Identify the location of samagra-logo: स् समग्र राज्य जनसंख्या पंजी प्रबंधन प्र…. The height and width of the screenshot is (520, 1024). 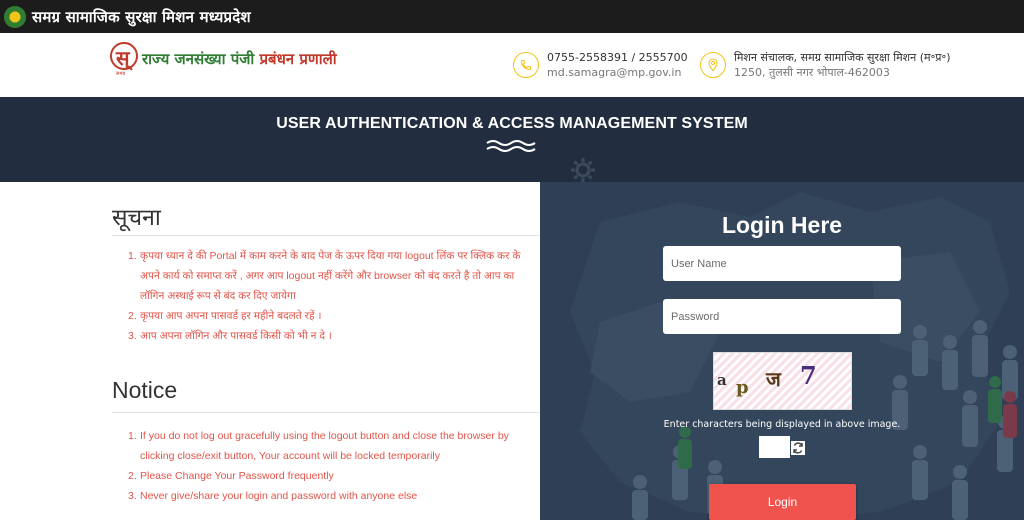
(223, 59).